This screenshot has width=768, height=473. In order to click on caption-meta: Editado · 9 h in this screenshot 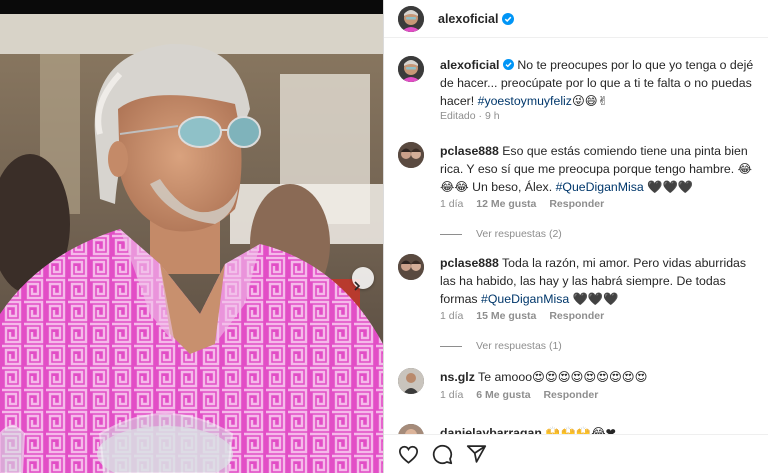, I will do `click(475, 116)`.